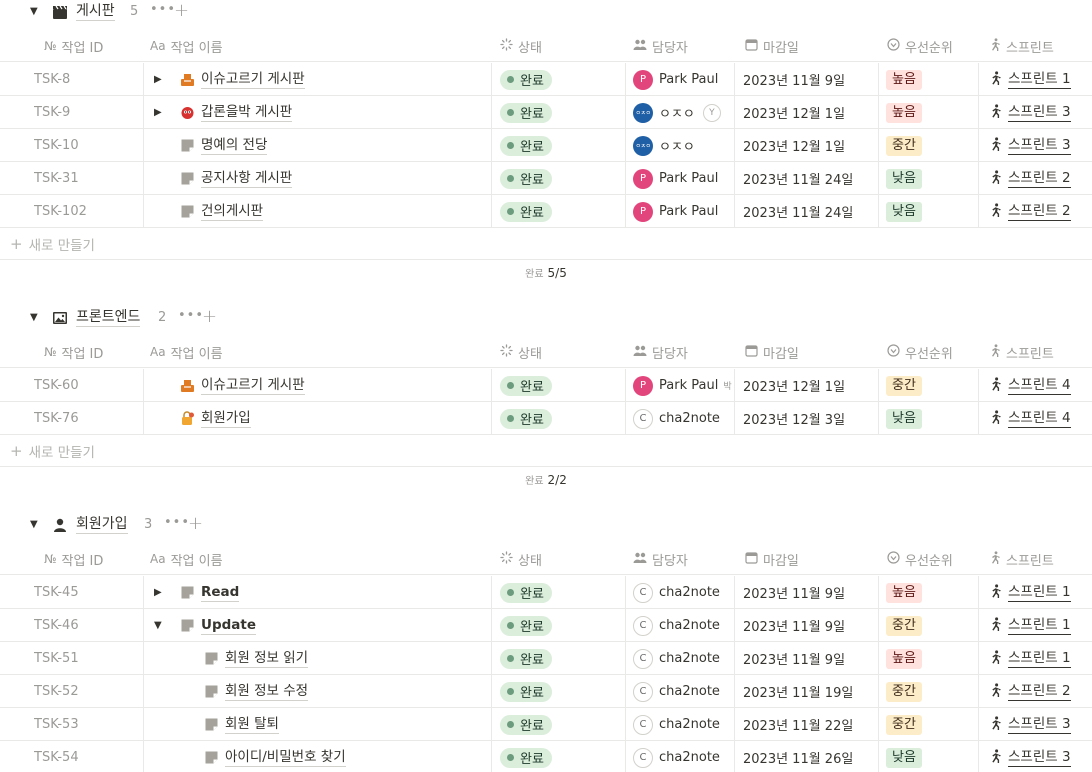  What do you see at coordinates (794, 418) in the screenshot?
I see `due-date: 2023년 12월 3일` at bounding box center [794, 418].